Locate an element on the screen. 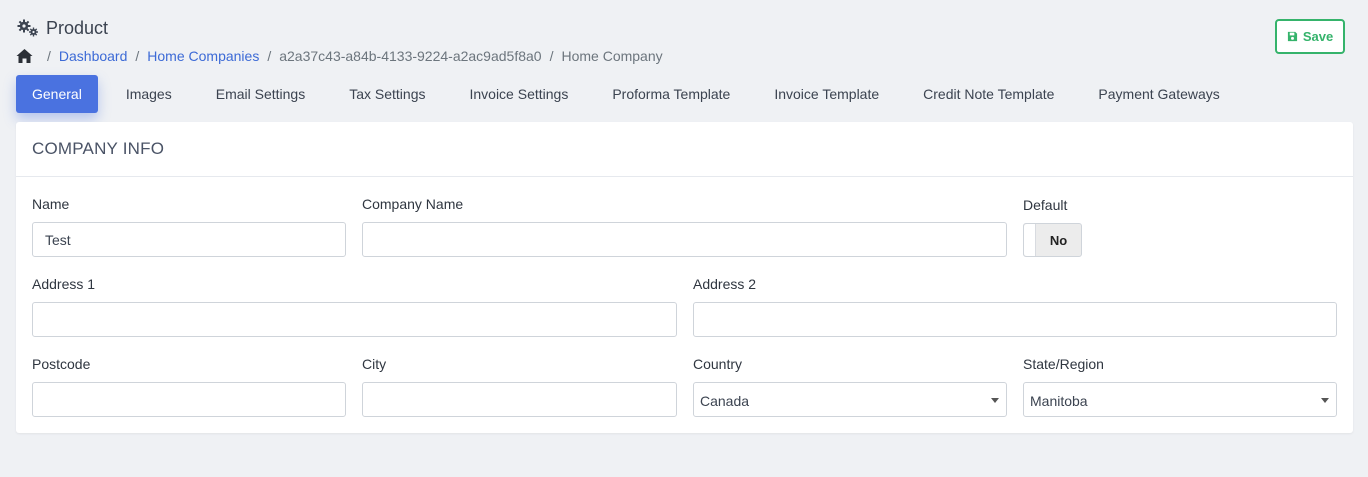 The image size is (1368, 477). save-button-label: Save is located at coordinates (1318, 36).